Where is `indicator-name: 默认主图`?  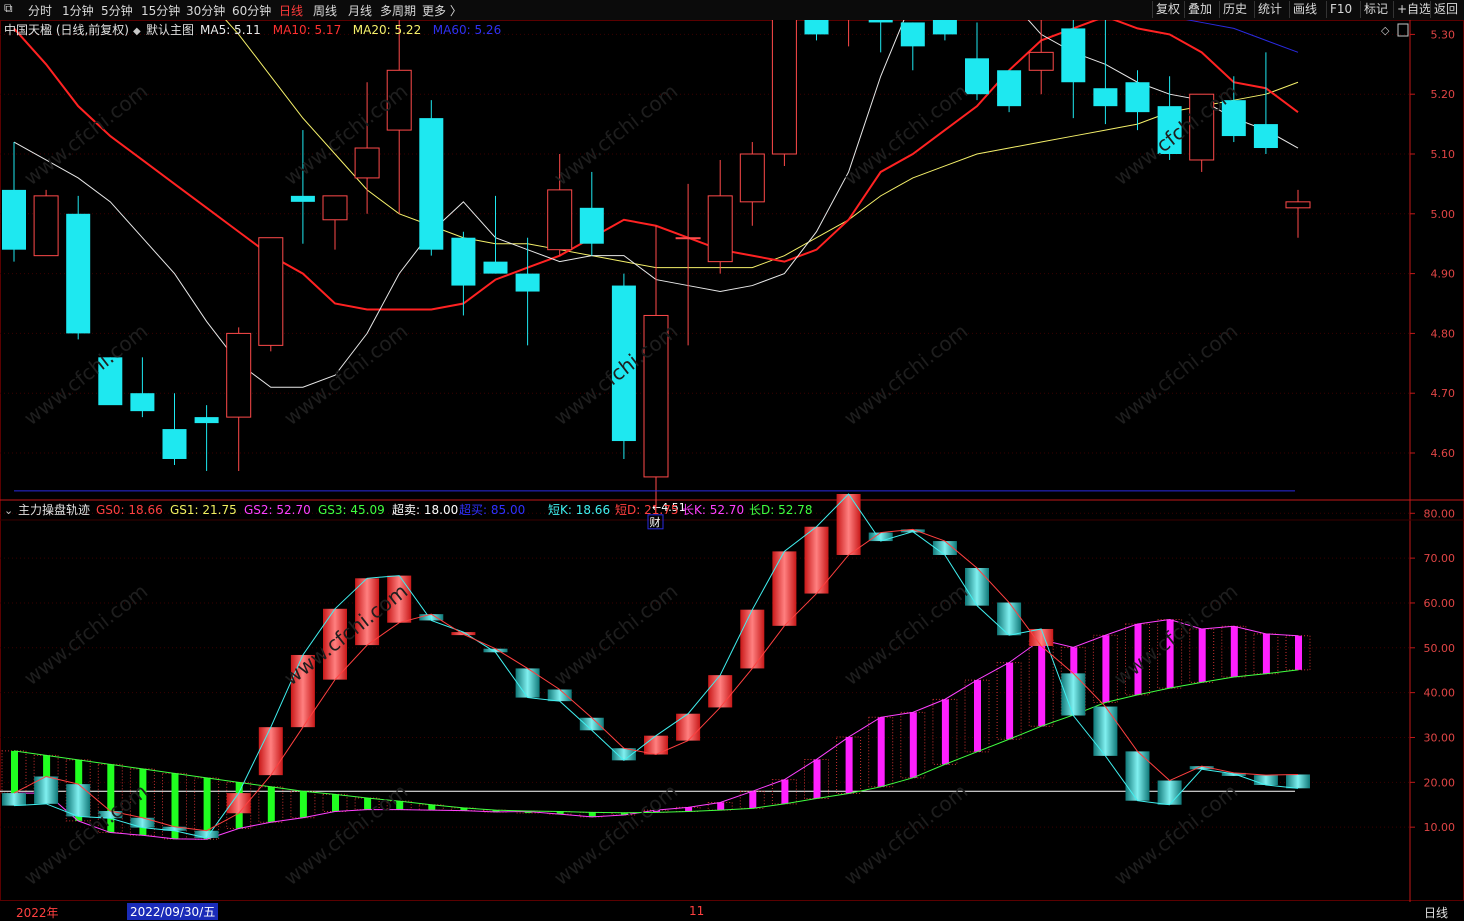
indicator-name: 默认主图 is located at coordinates (170, 29).